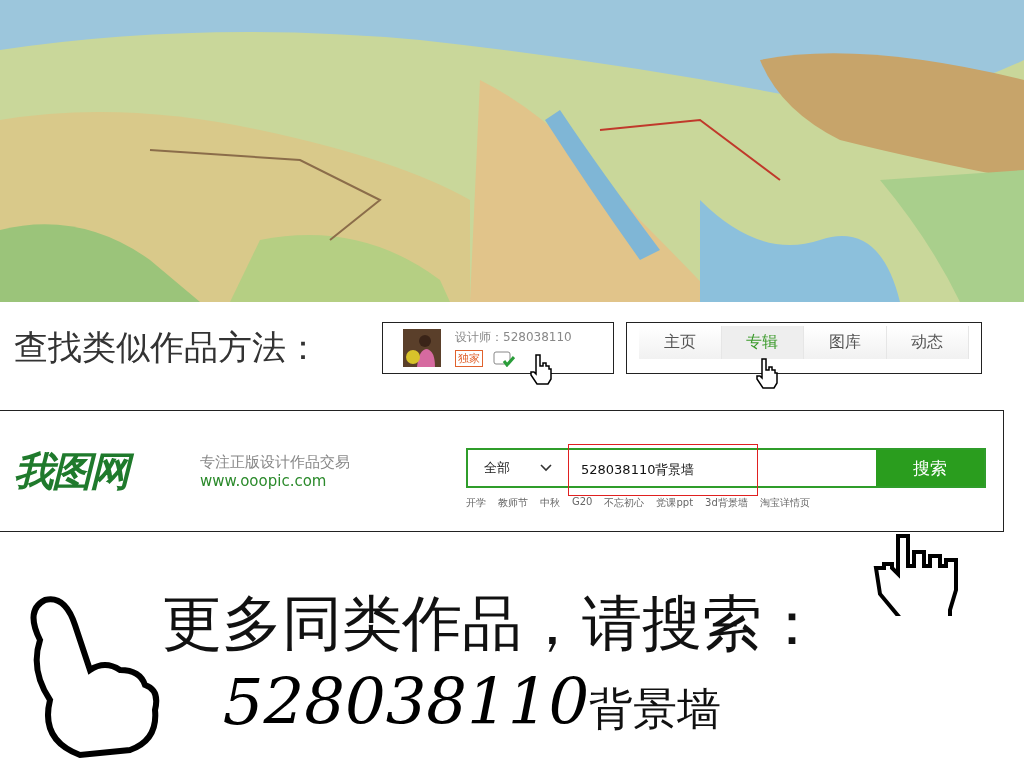 Image resolution: width=1024 pixels, height=768 pixels. Describe the element at coordinates (582, 503) in the screenshot. I see `hot-search-link: G20` at that location.